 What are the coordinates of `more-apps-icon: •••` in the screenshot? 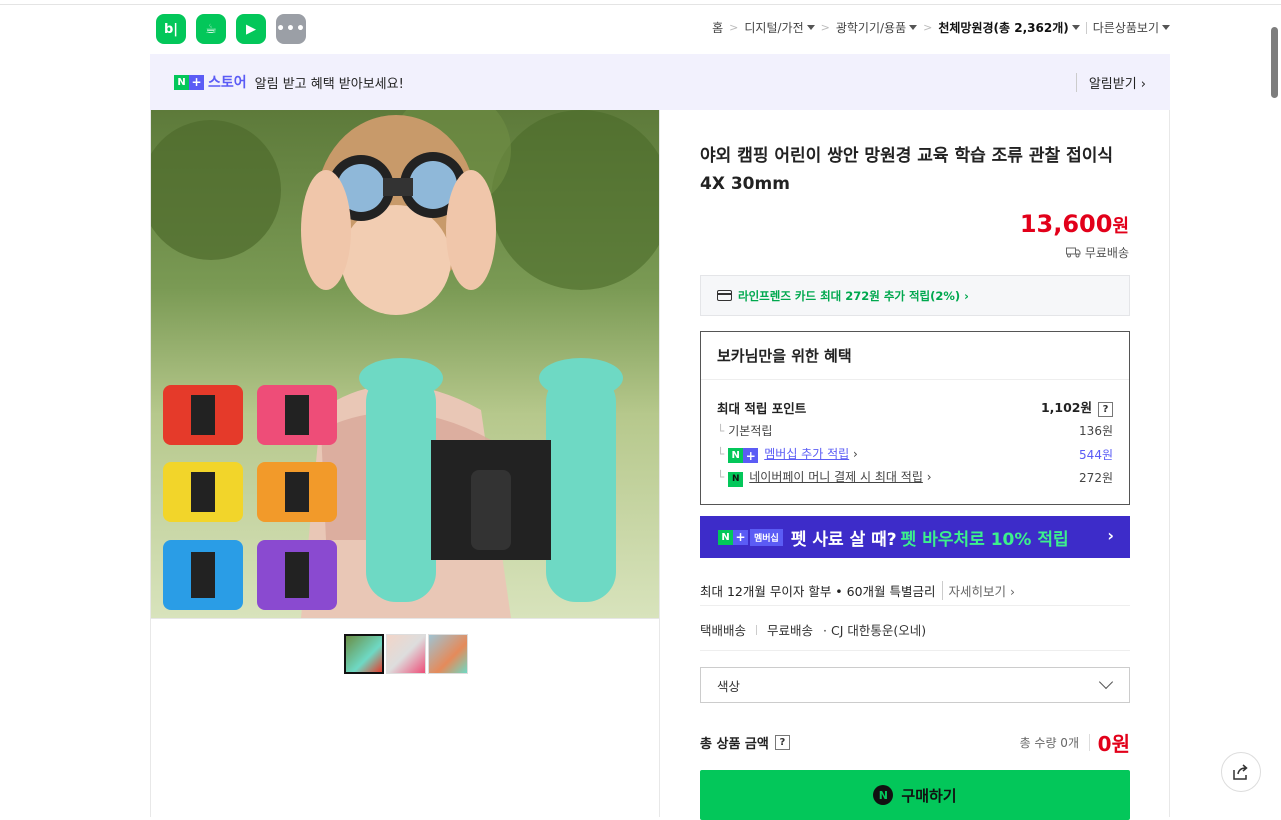 It's located at (291, 29).